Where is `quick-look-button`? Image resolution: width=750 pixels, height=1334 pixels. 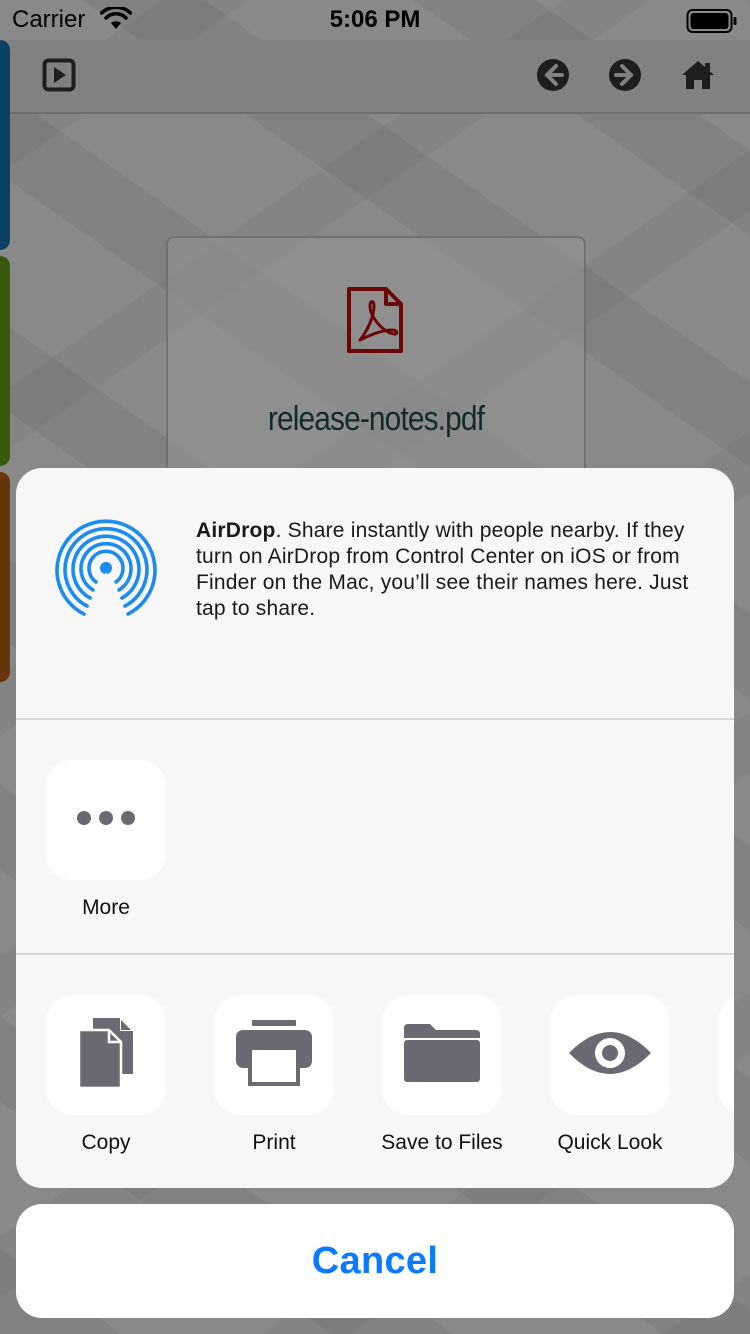 quick-look-button is located at coordinates (610, 1055).